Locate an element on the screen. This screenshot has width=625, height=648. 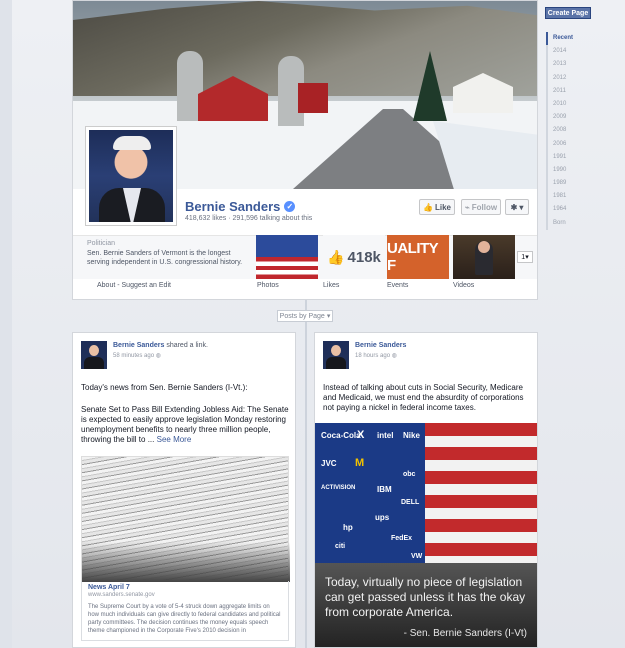
events-tile-text: UALITY F is located at coordinates (412, 257).